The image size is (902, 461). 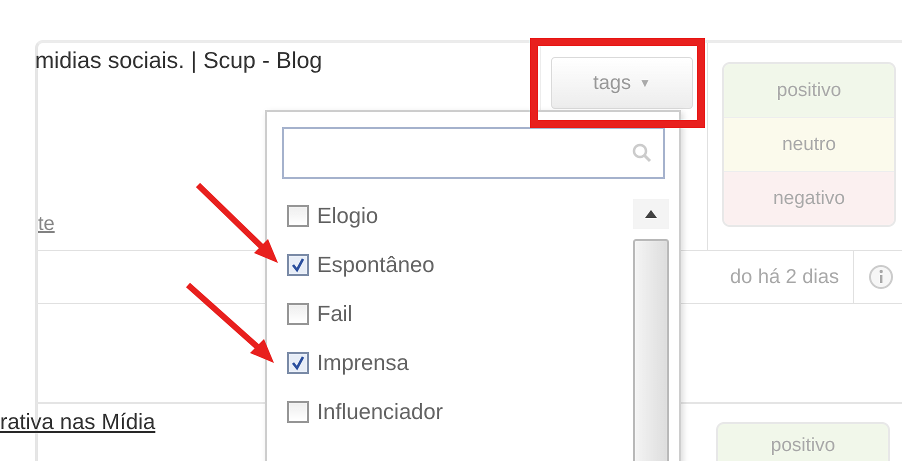 I want to click on up-arrow-icon, so click(x=651, y=214).